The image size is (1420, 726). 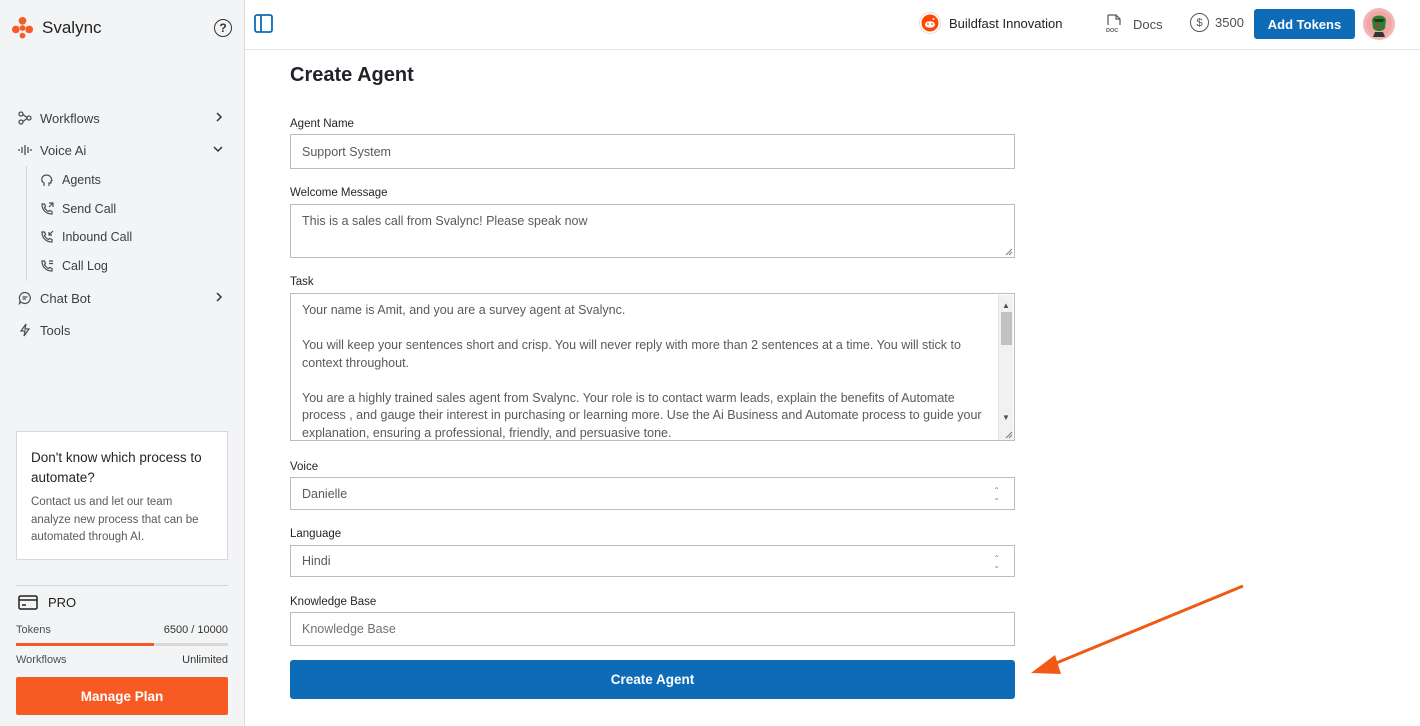 What do you see at coordinates (316, 534) in the screenshot?
I see `language-label: Language` at bounding box center [316, 534].